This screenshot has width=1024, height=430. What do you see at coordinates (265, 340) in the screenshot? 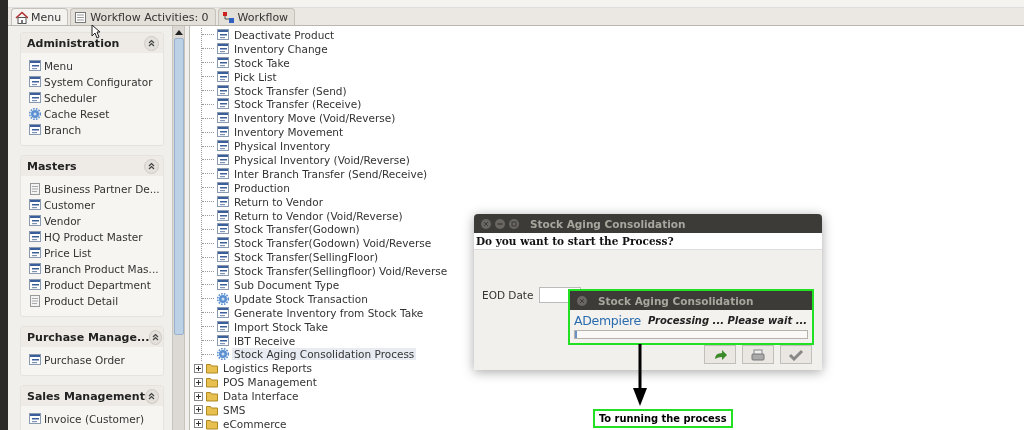
I see `tree-item: IBT Receive` at bounding box center [265, 340].